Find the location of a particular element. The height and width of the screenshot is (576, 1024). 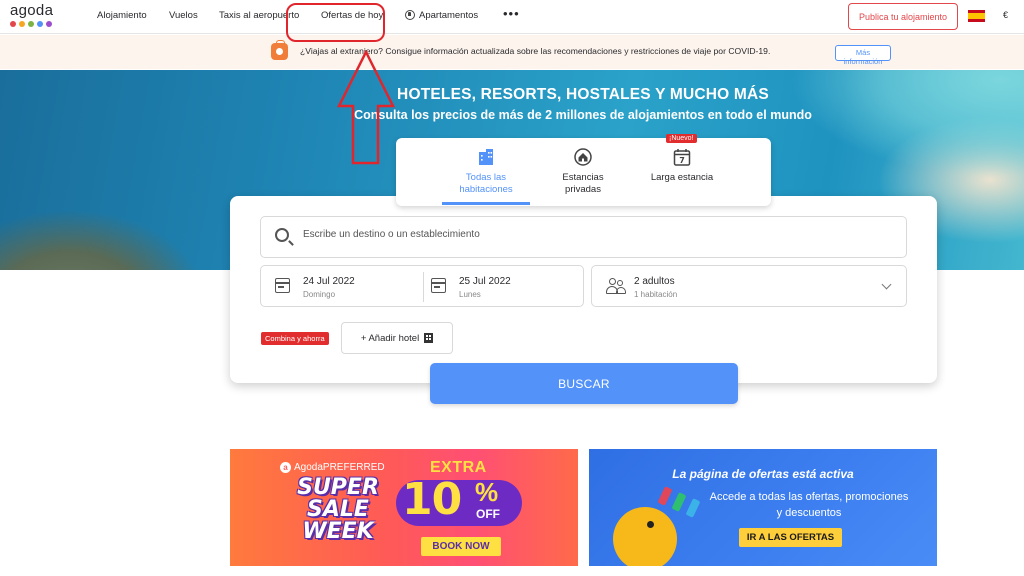

rooms-count: 1 habitación is located at coordinates (656, 294).